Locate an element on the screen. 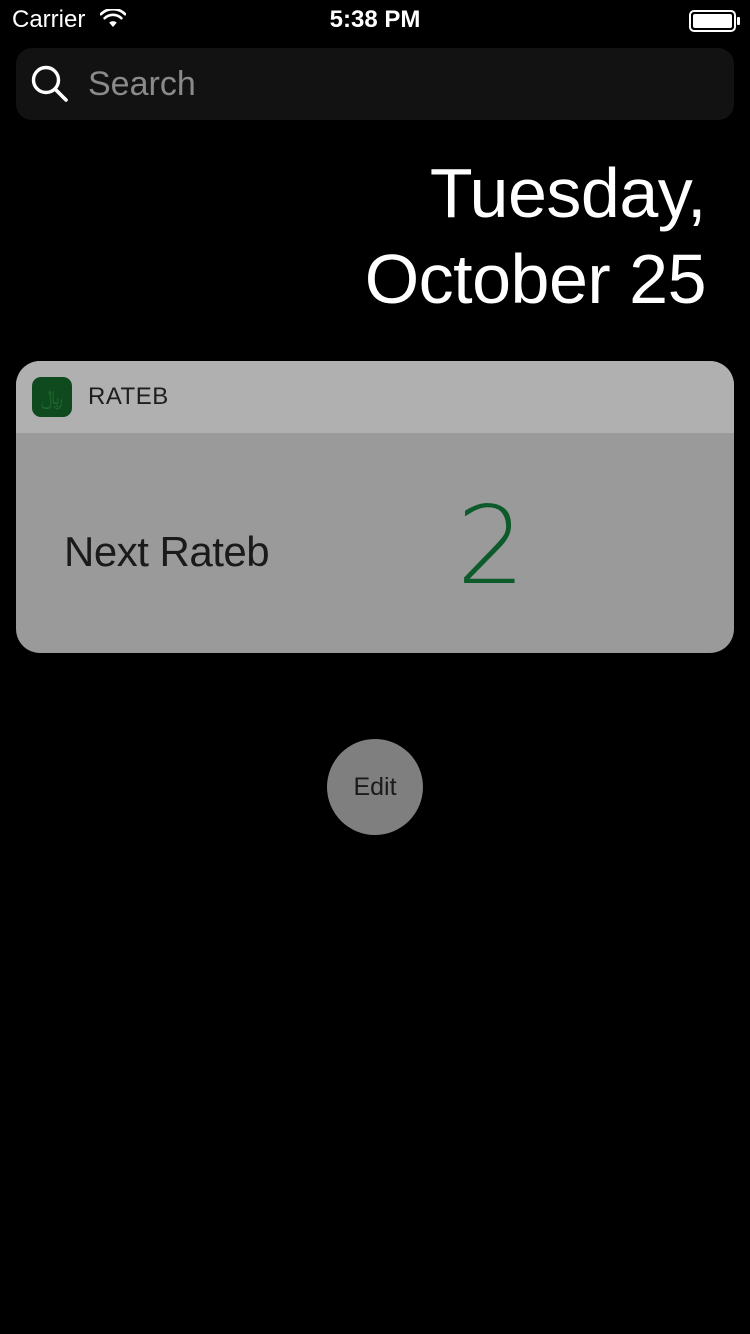 Image resolution: width=750 pixels, height=1334 pixels. next-rateb-value: 2 is located at coordinates (491, 546).